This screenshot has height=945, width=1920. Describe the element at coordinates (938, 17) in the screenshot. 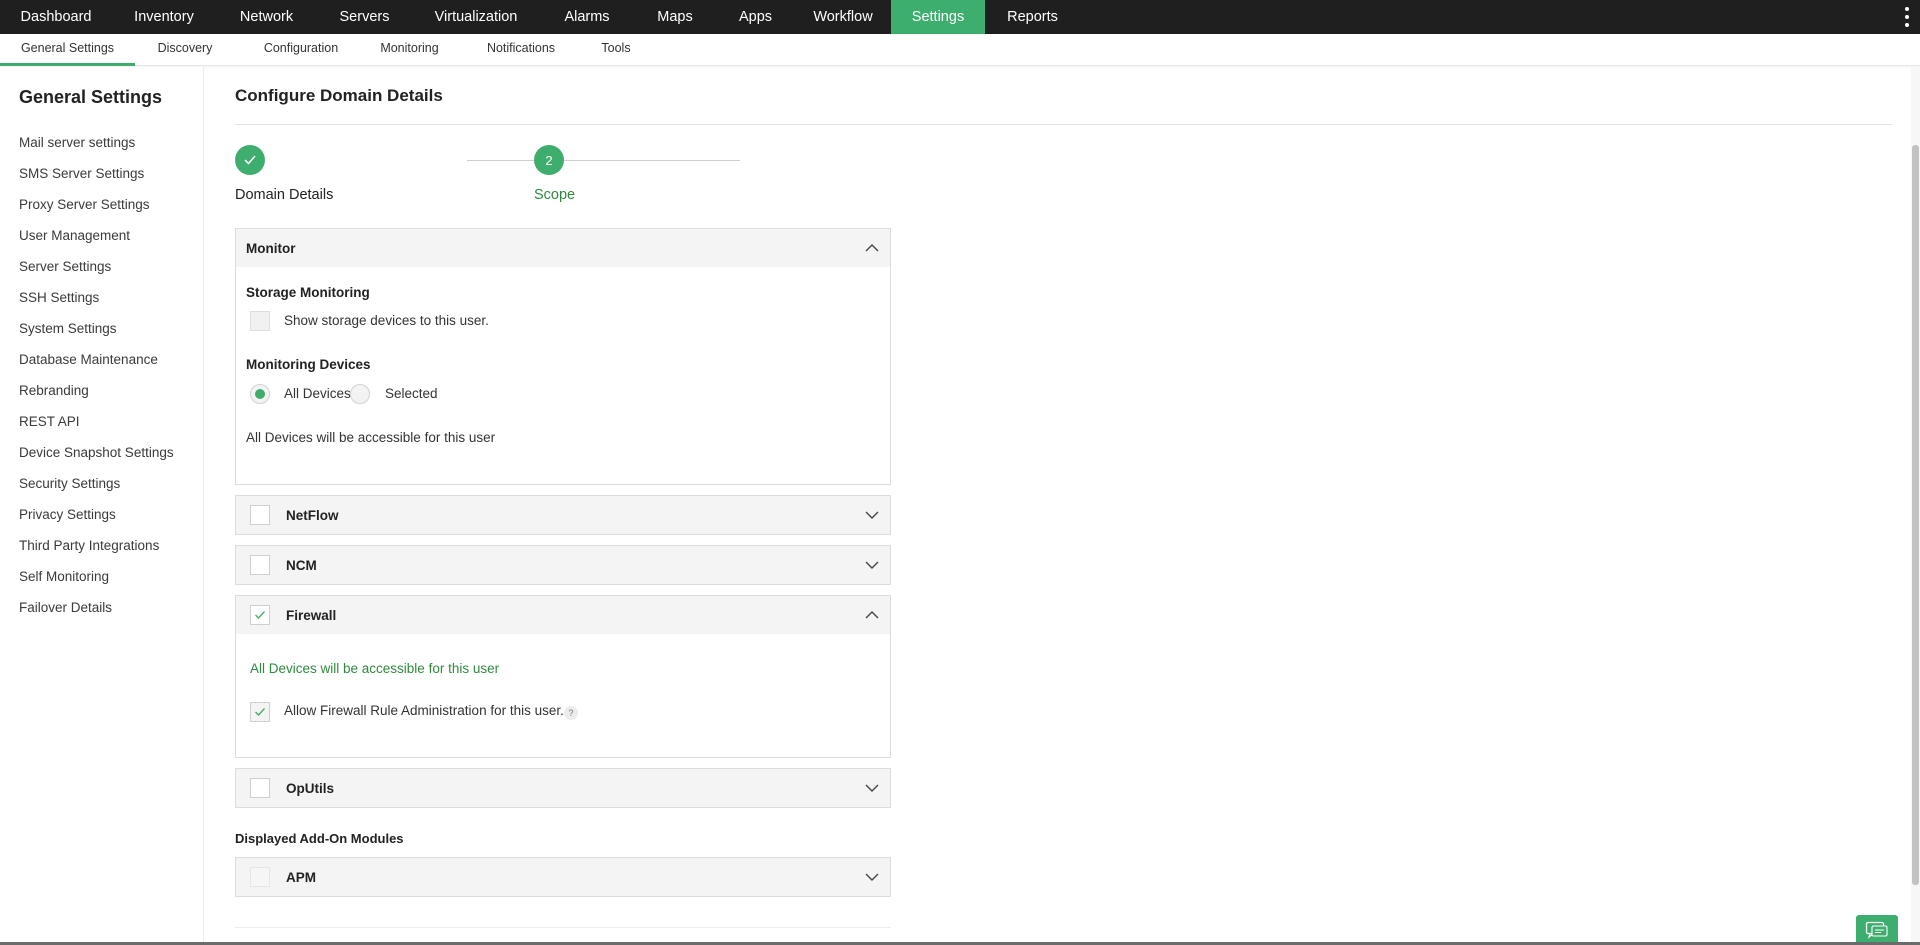

I see `nav-settings: Settings` at that location.